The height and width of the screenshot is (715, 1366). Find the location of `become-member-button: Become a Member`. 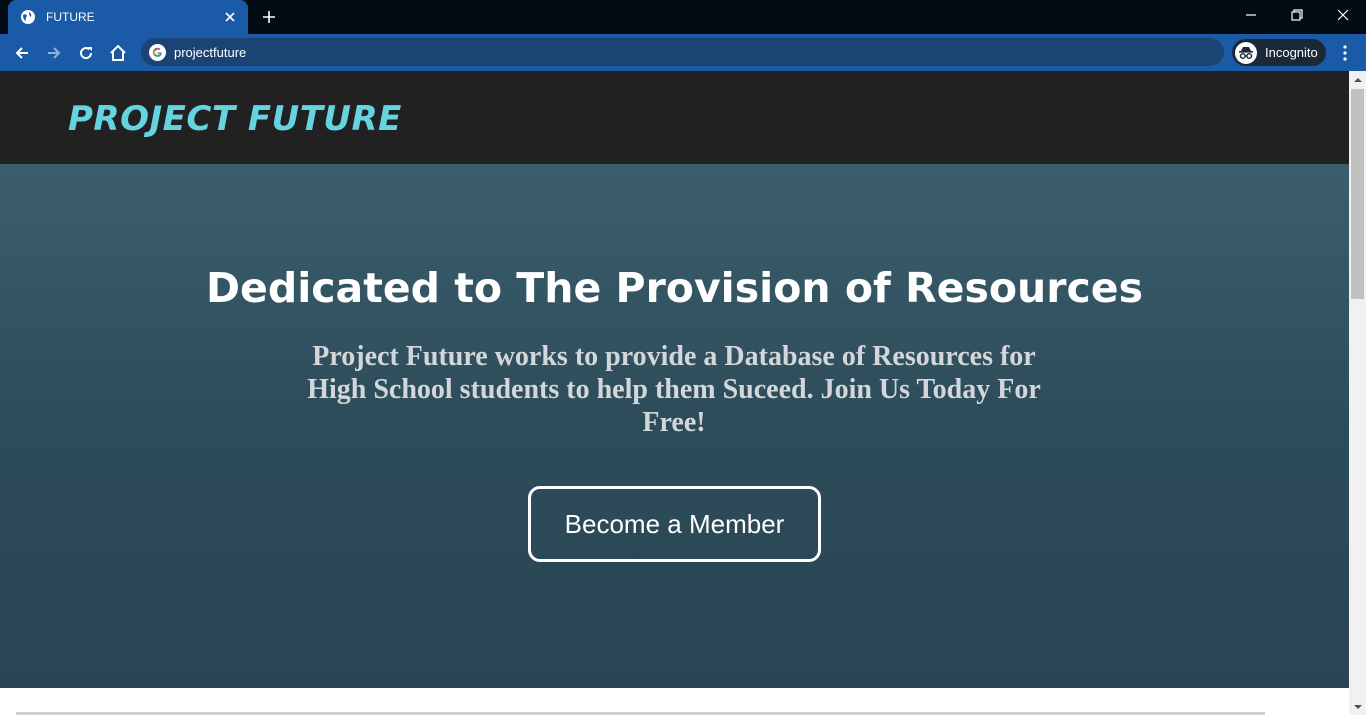

become-member-button: Become a Member is located at coordinates (674, 524).